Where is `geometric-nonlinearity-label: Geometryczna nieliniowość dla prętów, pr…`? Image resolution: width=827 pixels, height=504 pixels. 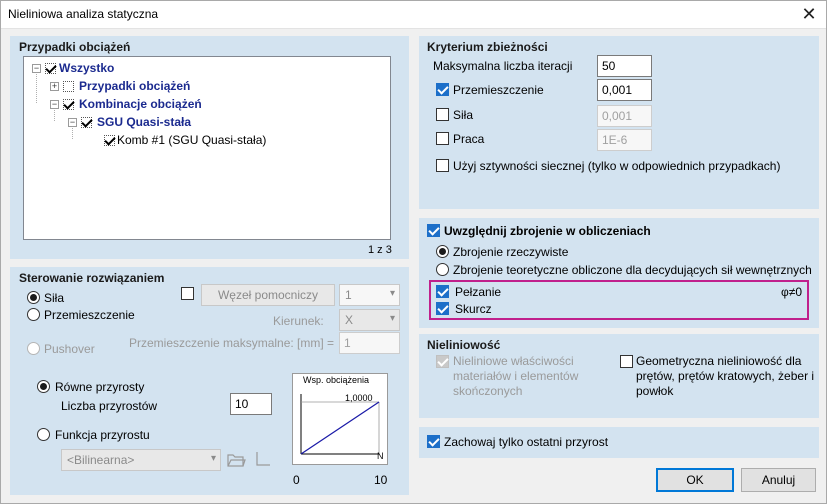 geometric-nonlinearity-label: Geometryczna nieliniowość dla prętów, pr… is located at coordinates (725, 376).